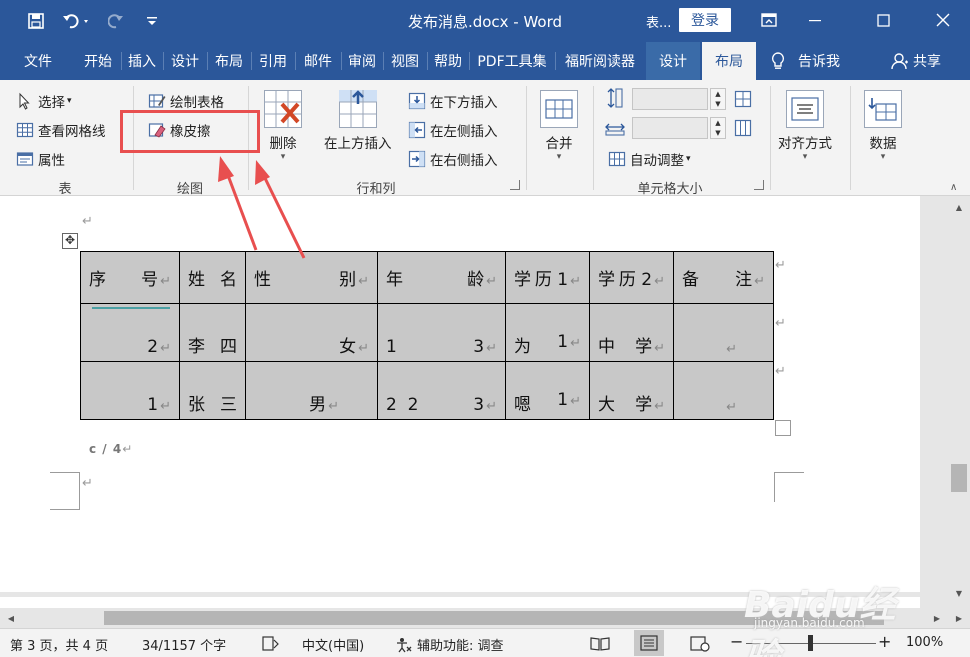 The image size is (970, 657). Describe the element at coordinates (61, 130) in the screenshot. I see `view-gridlines-button: 查看网格线` at that location.